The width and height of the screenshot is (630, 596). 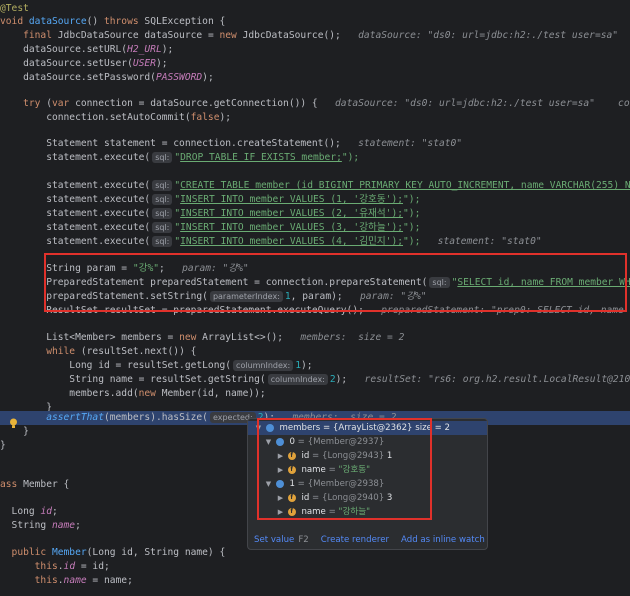 What do you see at coordinates (315, 581) in the screenshot?
I see `code-line: this.name = name;` at bounding box center [315, 581].